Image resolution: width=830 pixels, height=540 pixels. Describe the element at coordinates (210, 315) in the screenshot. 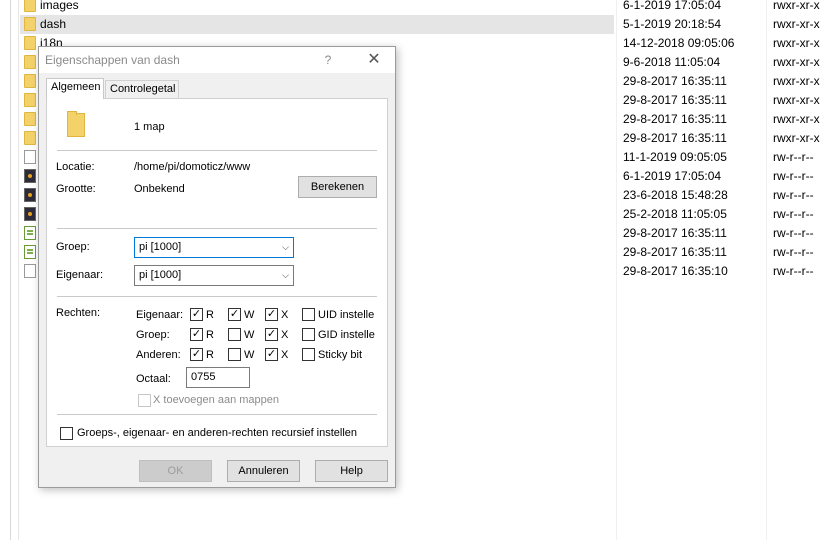

I see `owner-r-label: R` at that location.